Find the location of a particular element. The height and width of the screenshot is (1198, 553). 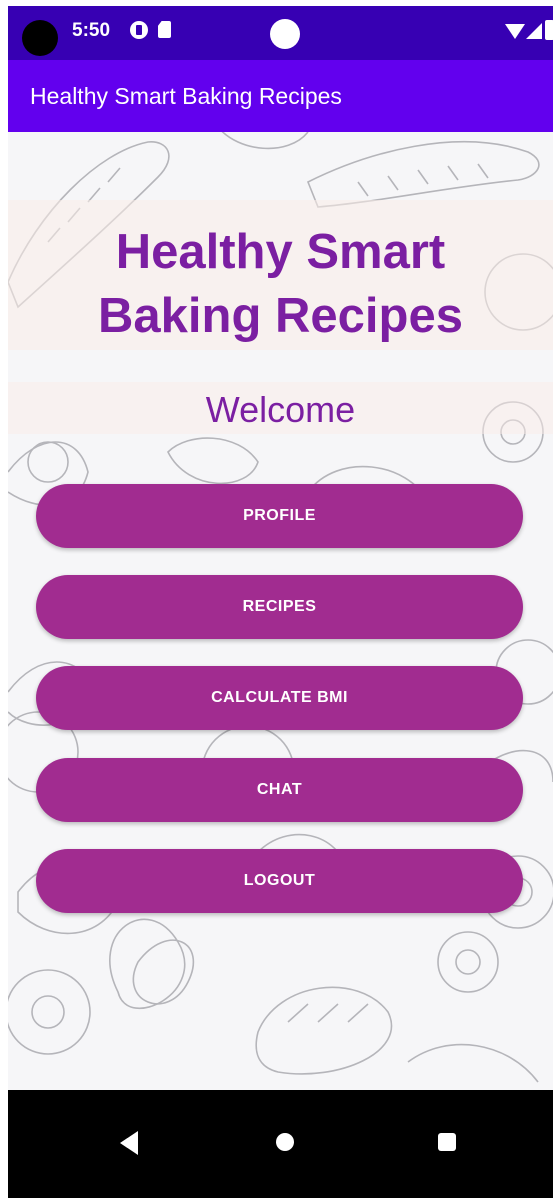

page-title-line-2: Baking Recipes is located at coordinates (280, 316).